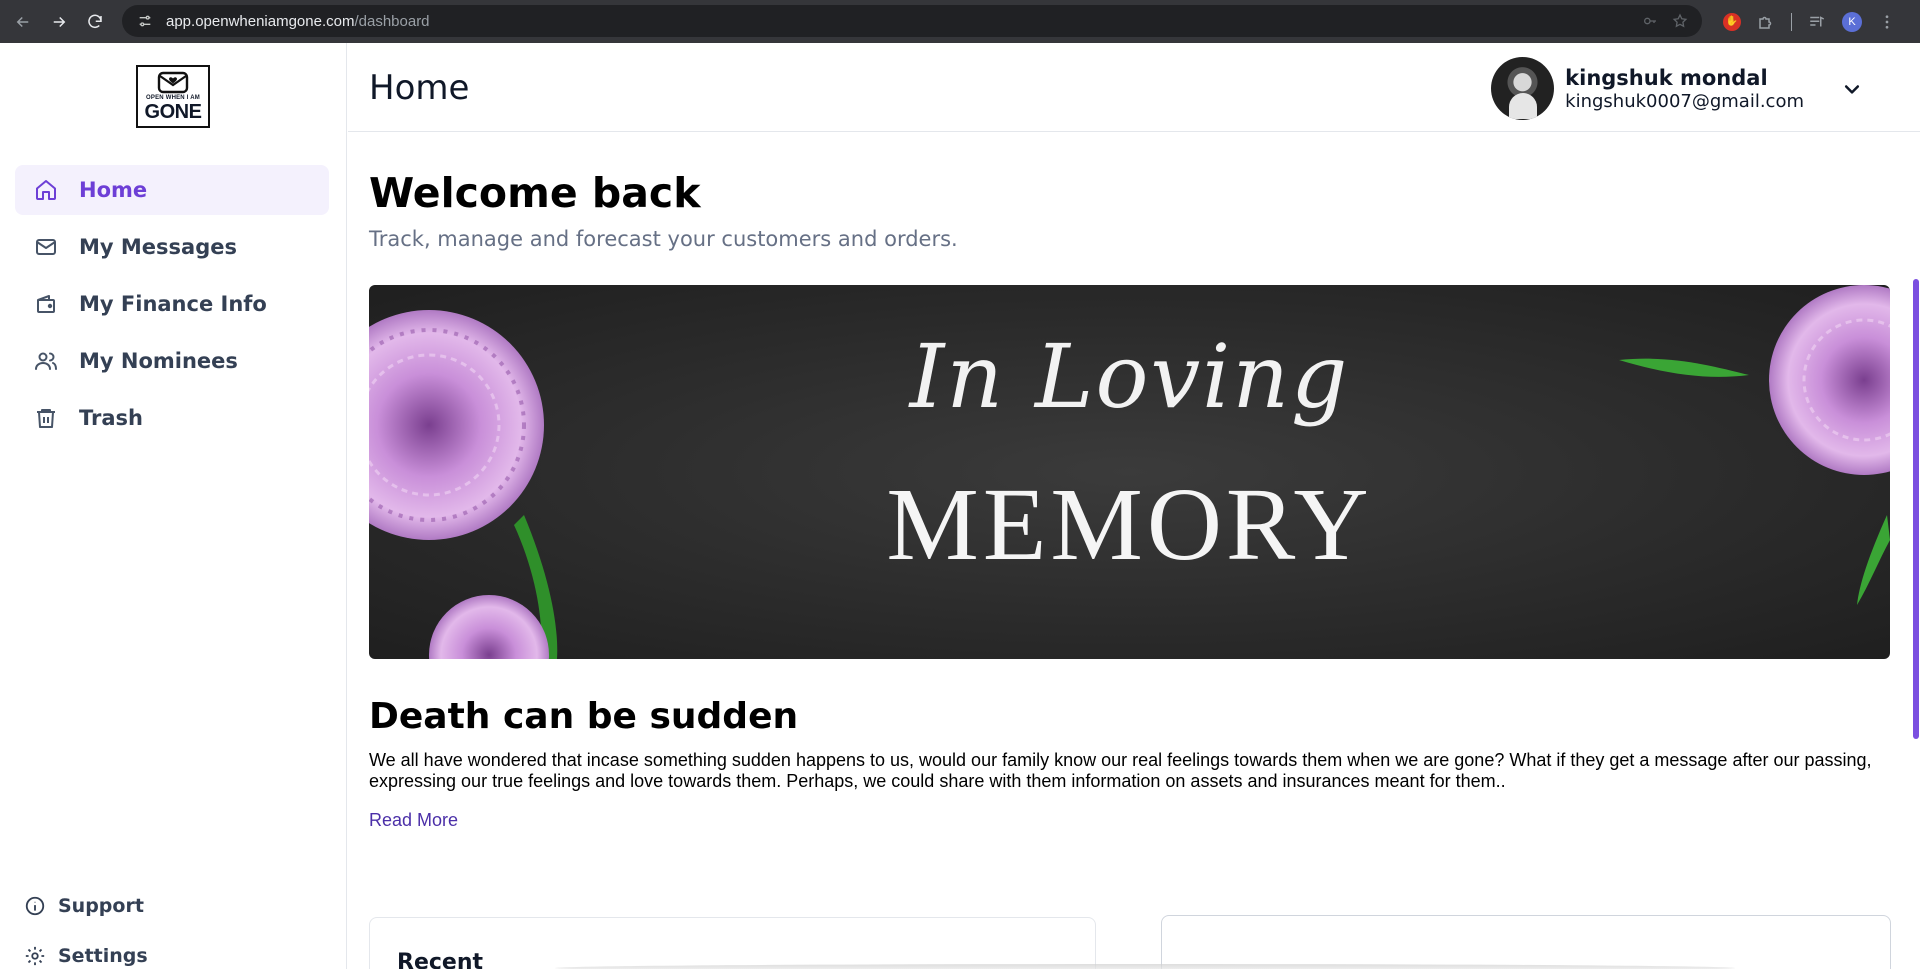 The width and height of the screenshot is (1920, 969). What do you see at coordinates (1732, 21) in the screenshot?
I see `extension-hand-icon: ✋` at bounding box center [1732, 21].